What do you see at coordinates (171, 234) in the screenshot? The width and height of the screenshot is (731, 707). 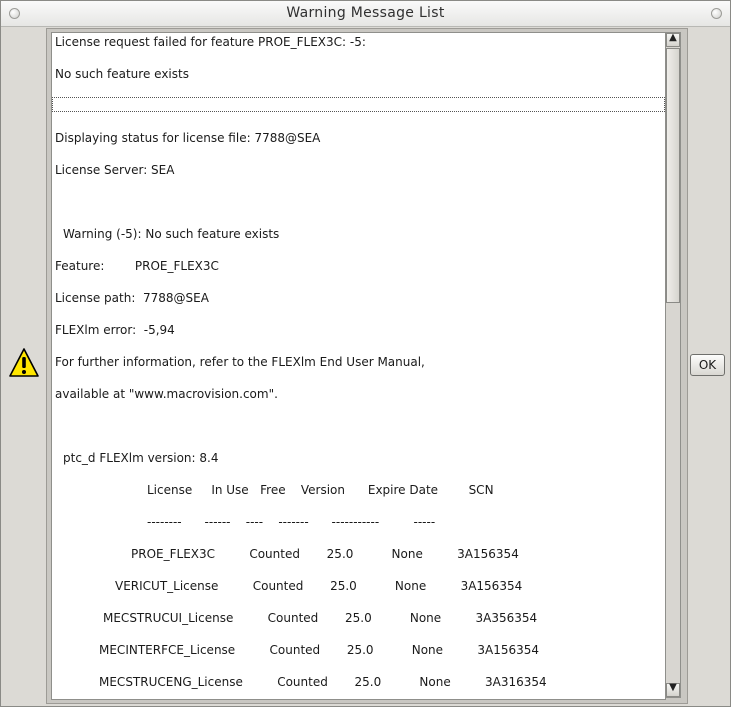 I see `message-line: Warning (-5): No such feature exists` at bounding box center [171, 234].